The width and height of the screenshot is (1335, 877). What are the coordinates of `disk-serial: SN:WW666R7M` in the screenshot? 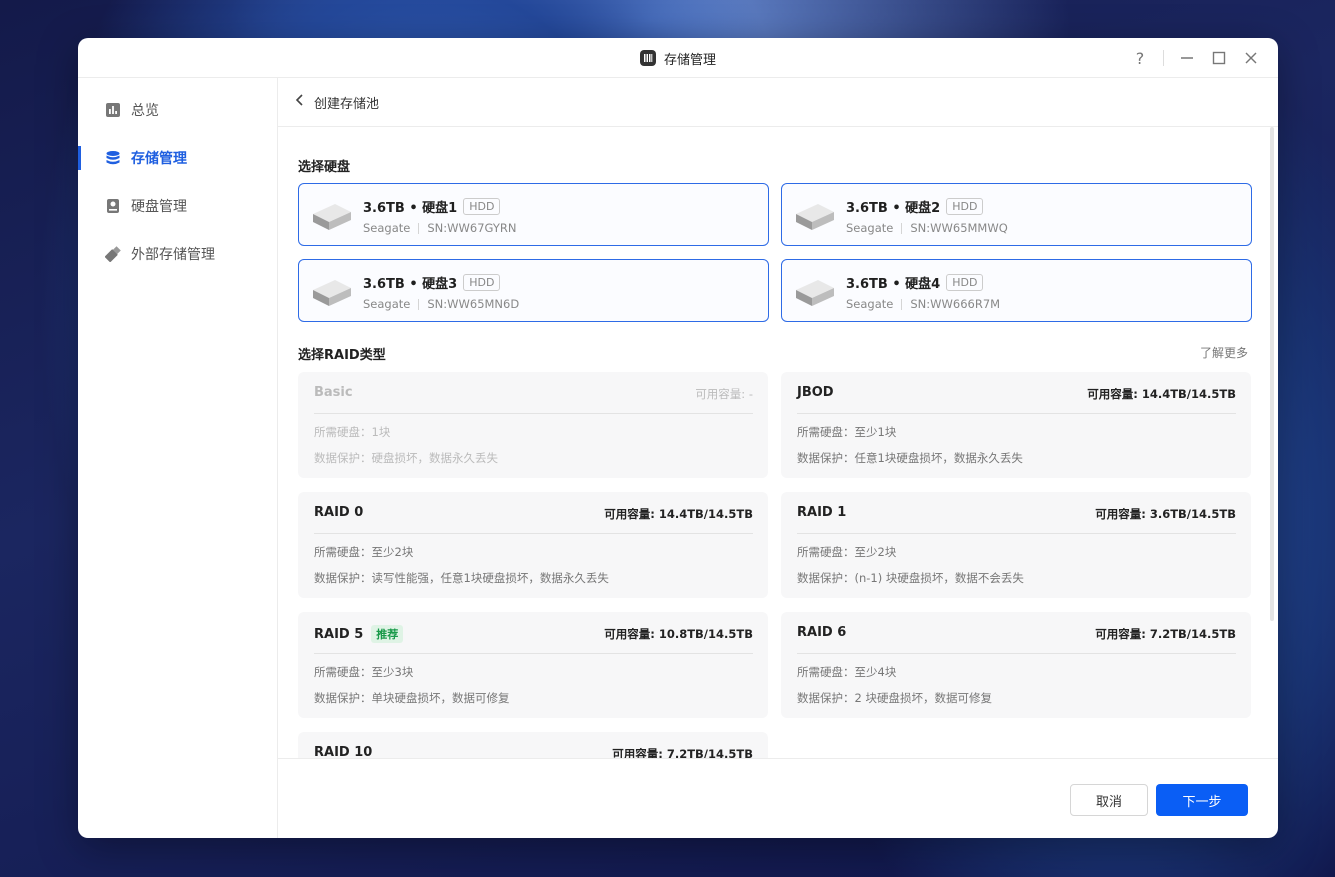 It's located at (955, 304).